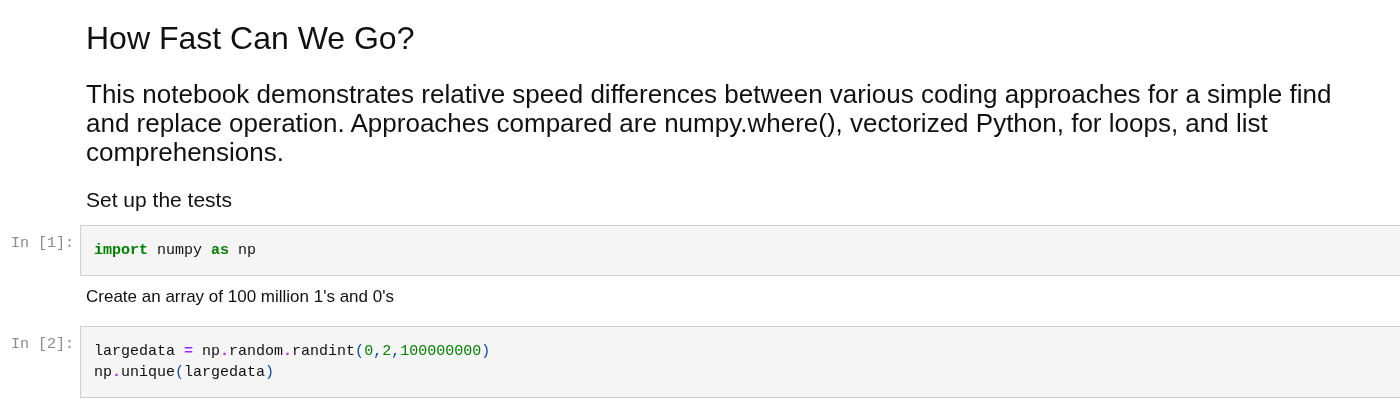 The image size is (1400, 405). Describe the element at coordinates (251, 38) in the screenshot. I see `notebook-title: How Fast Can We Go?` at that location.